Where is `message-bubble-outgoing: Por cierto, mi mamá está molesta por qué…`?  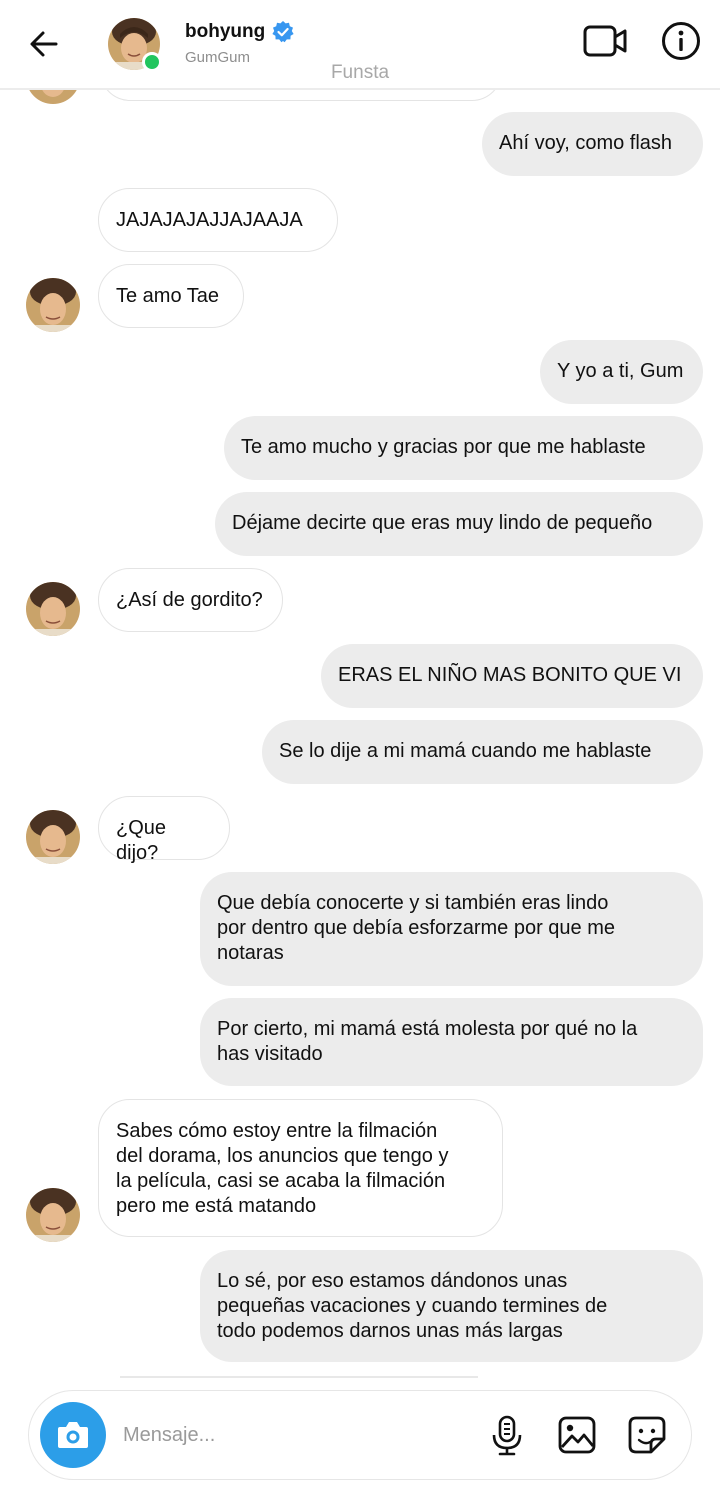
message-bubble-outgoing: Por cierto, mi mamá está molesta por qué… is located at coordinates (451, 1042).